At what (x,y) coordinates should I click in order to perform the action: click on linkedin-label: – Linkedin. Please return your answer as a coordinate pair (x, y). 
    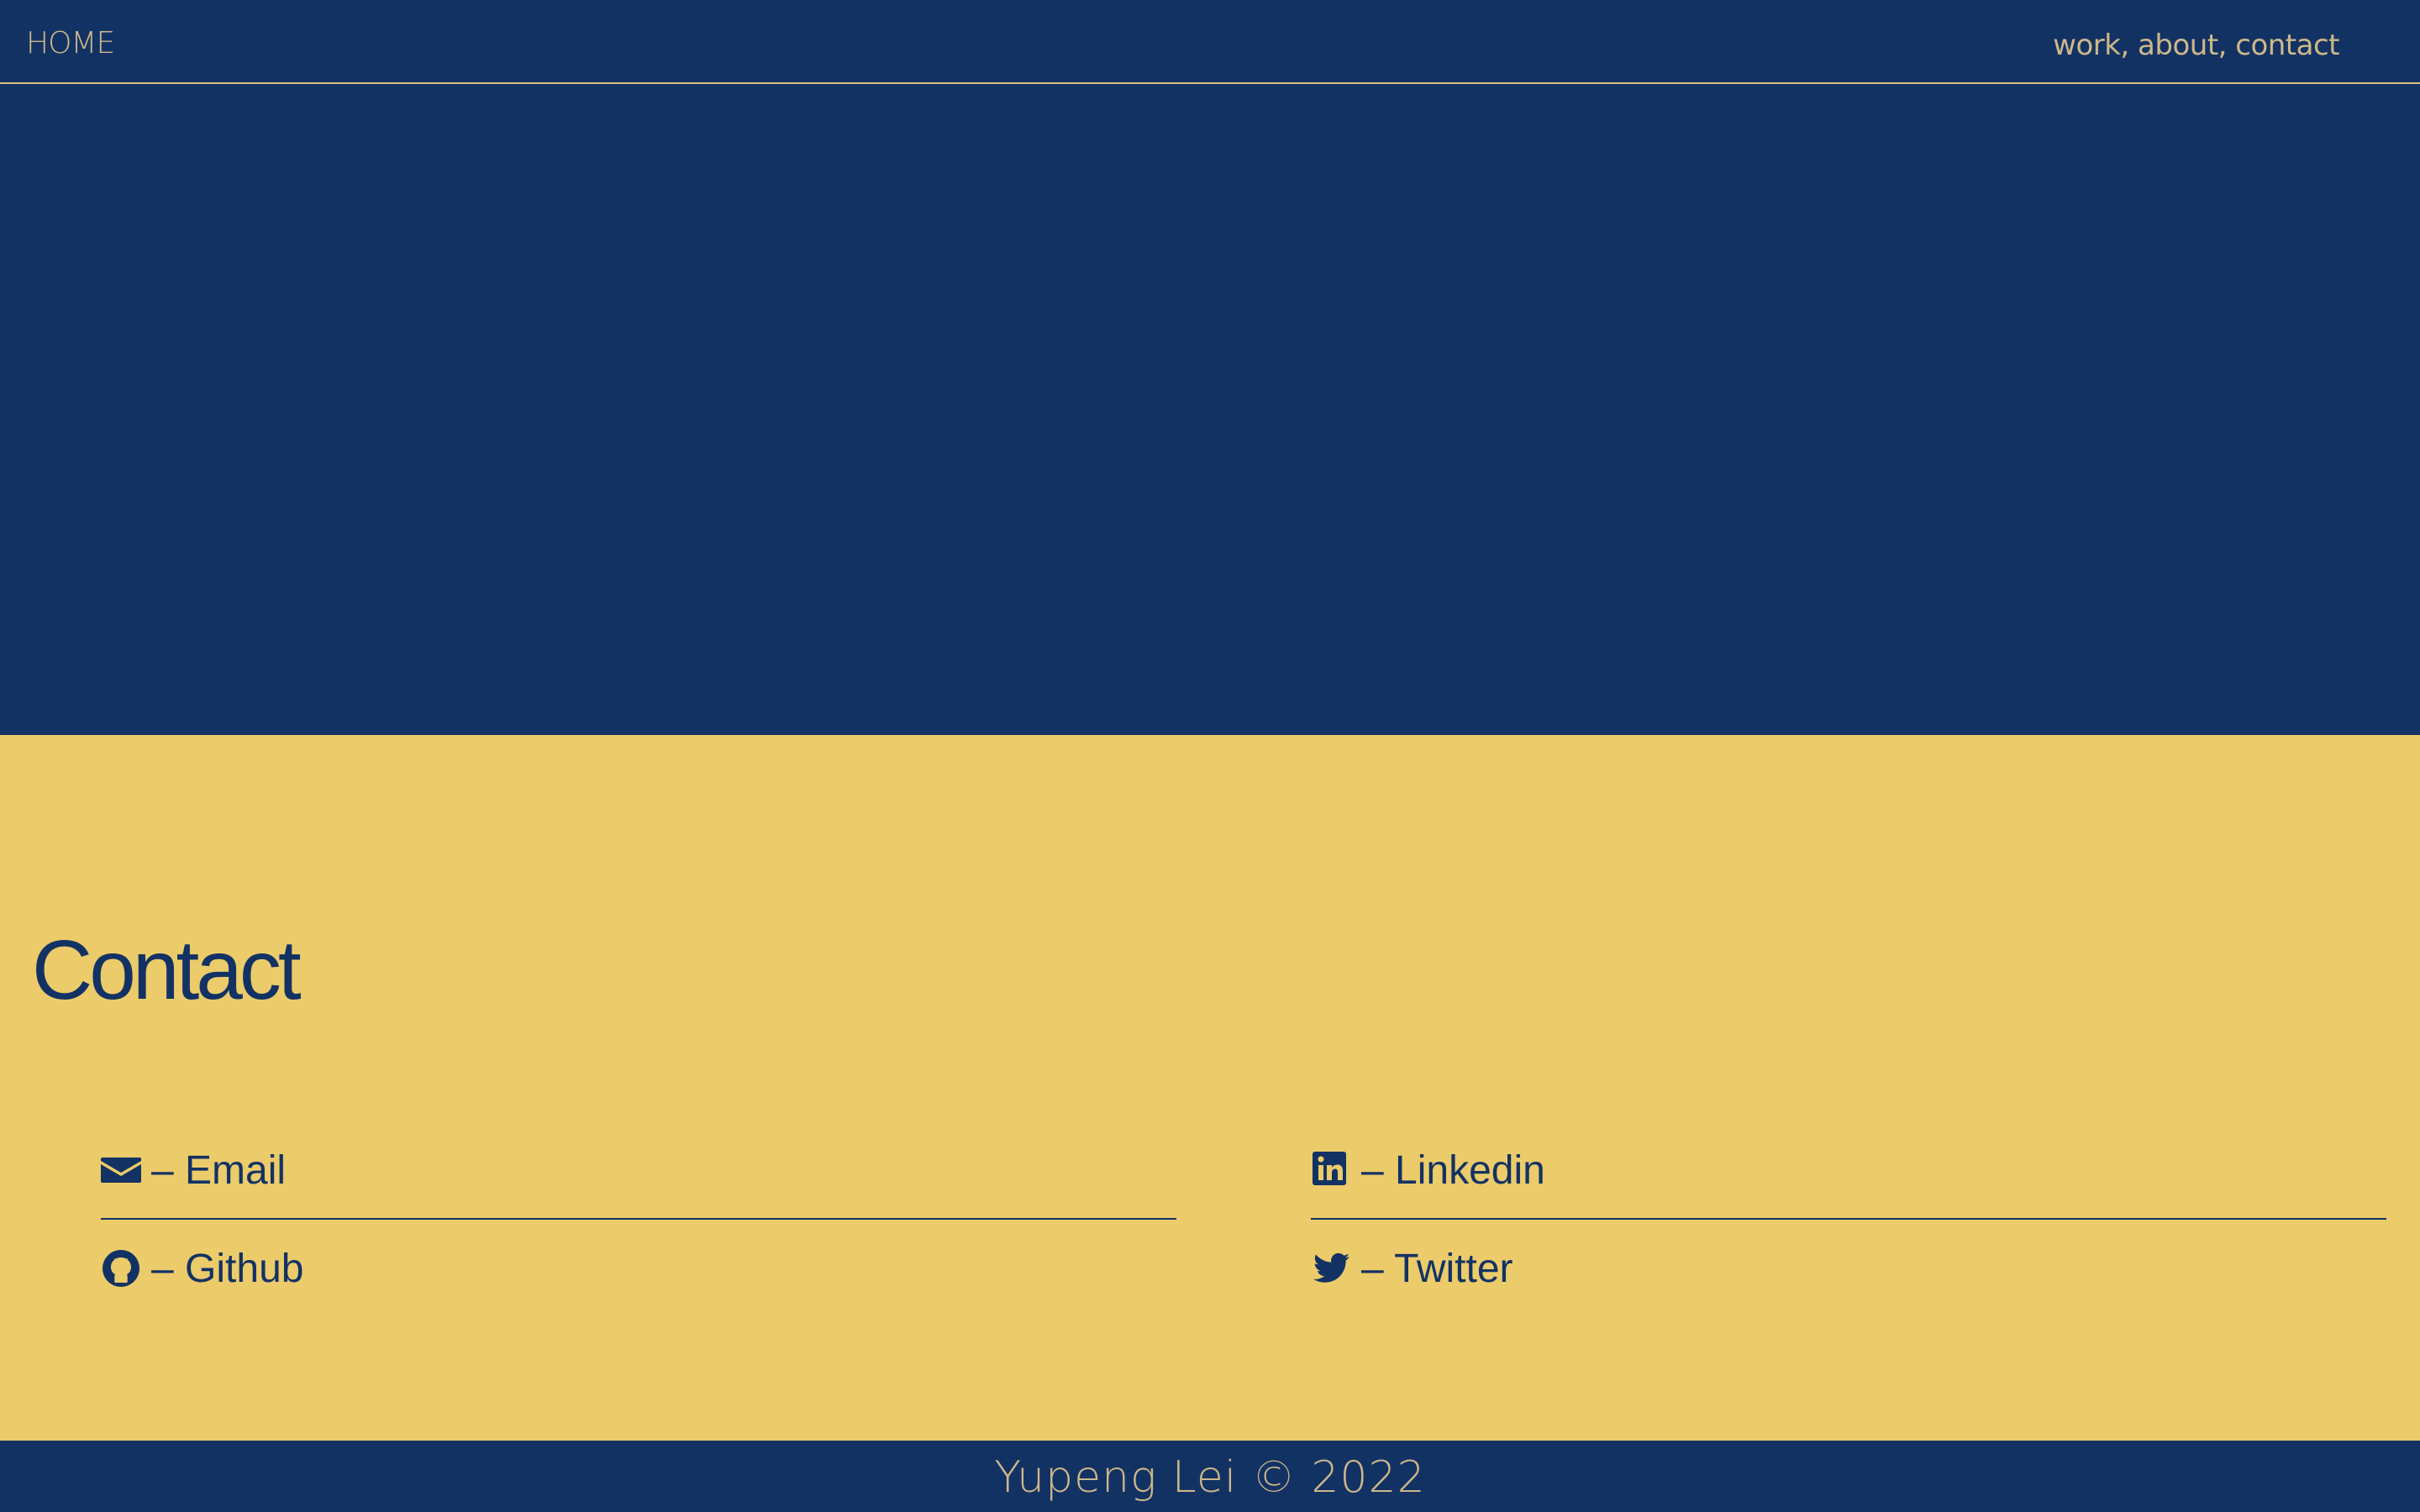
    Looking at the image, I should click on (1453, 1170).